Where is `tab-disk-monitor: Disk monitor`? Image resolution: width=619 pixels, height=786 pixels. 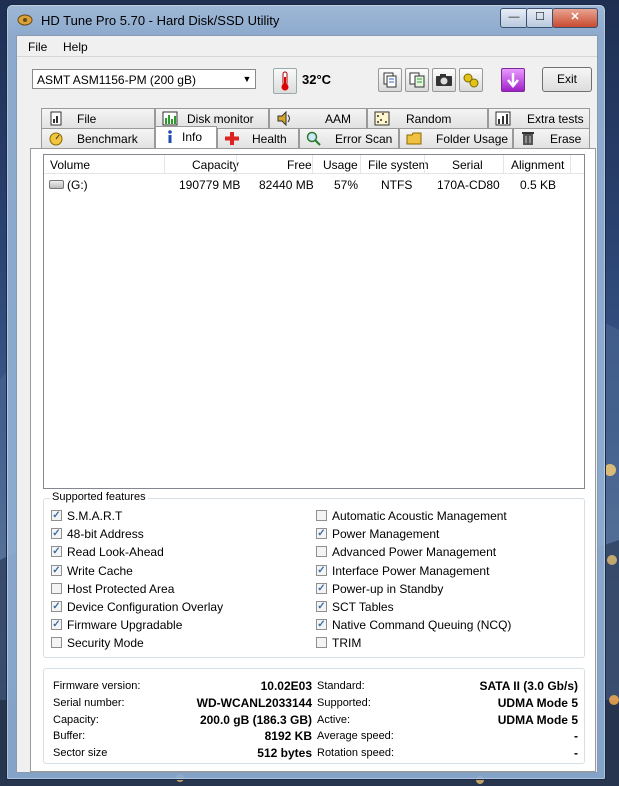
tab-disk-monitor: Disk monitor is located at coordinates (212, 118).